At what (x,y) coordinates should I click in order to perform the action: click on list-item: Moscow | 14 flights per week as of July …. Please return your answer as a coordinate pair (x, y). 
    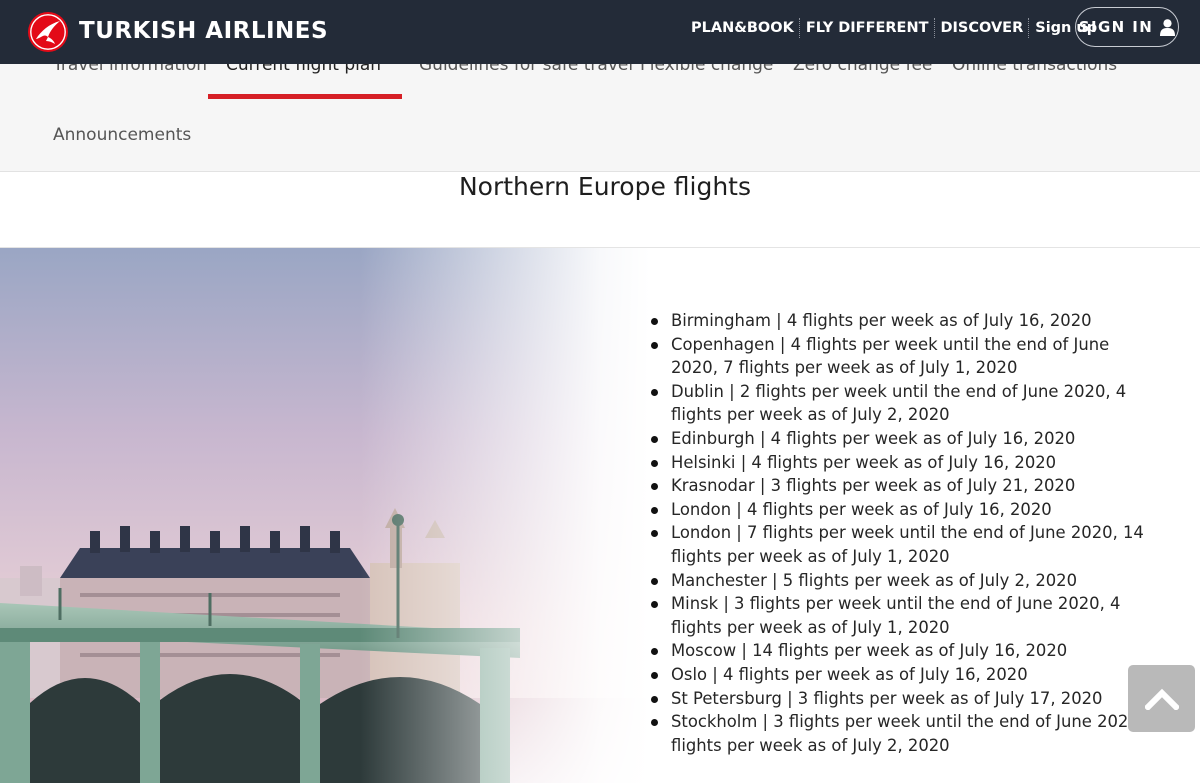
    Looking at the image, I should click on (902, 651).